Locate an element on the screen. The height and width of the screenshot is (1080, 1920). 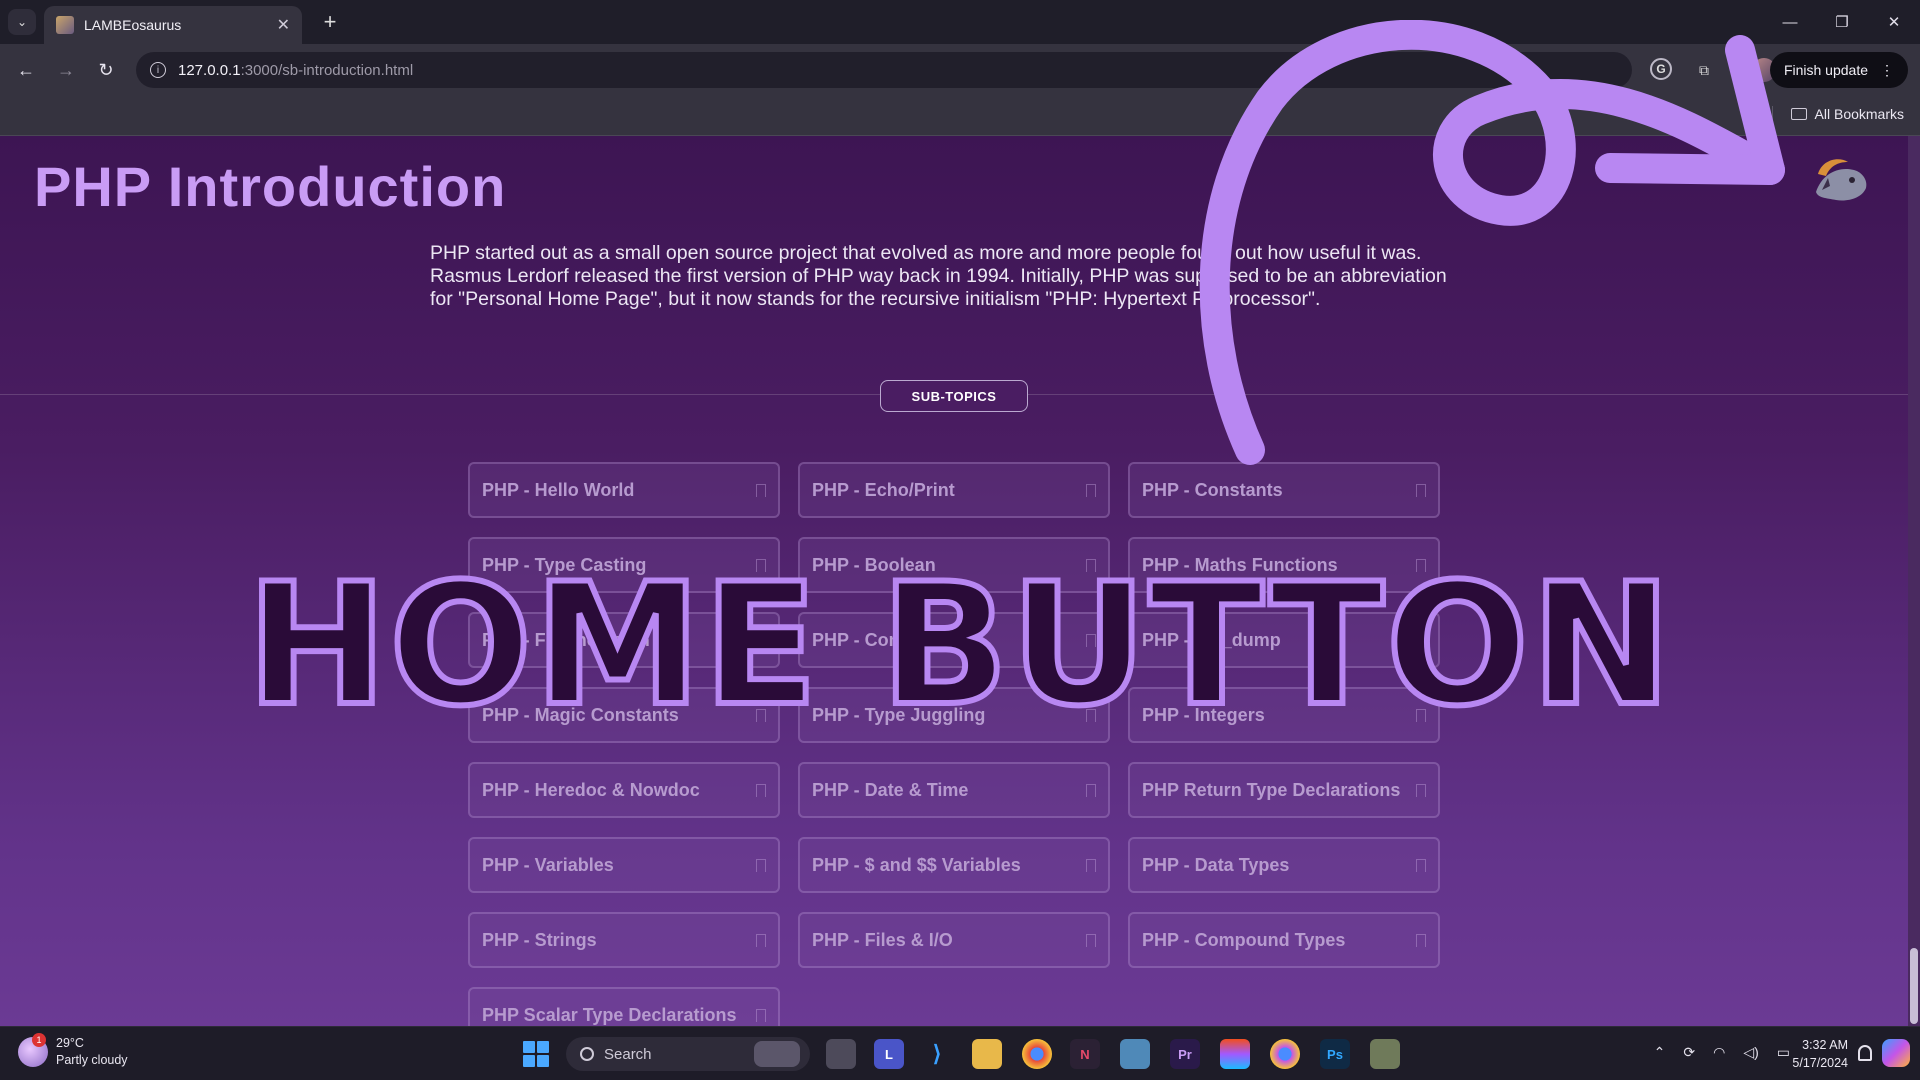
premiere-icon: Pr is located at coordinates (1185, 1054).